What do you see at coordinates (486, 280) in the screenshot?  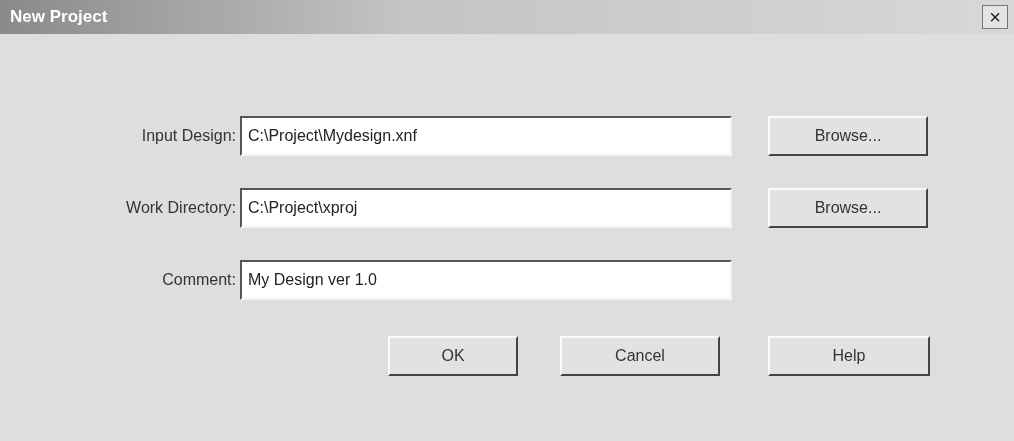 I see `input-field: My Design ver 1.0` at bounding box center [486, 280].